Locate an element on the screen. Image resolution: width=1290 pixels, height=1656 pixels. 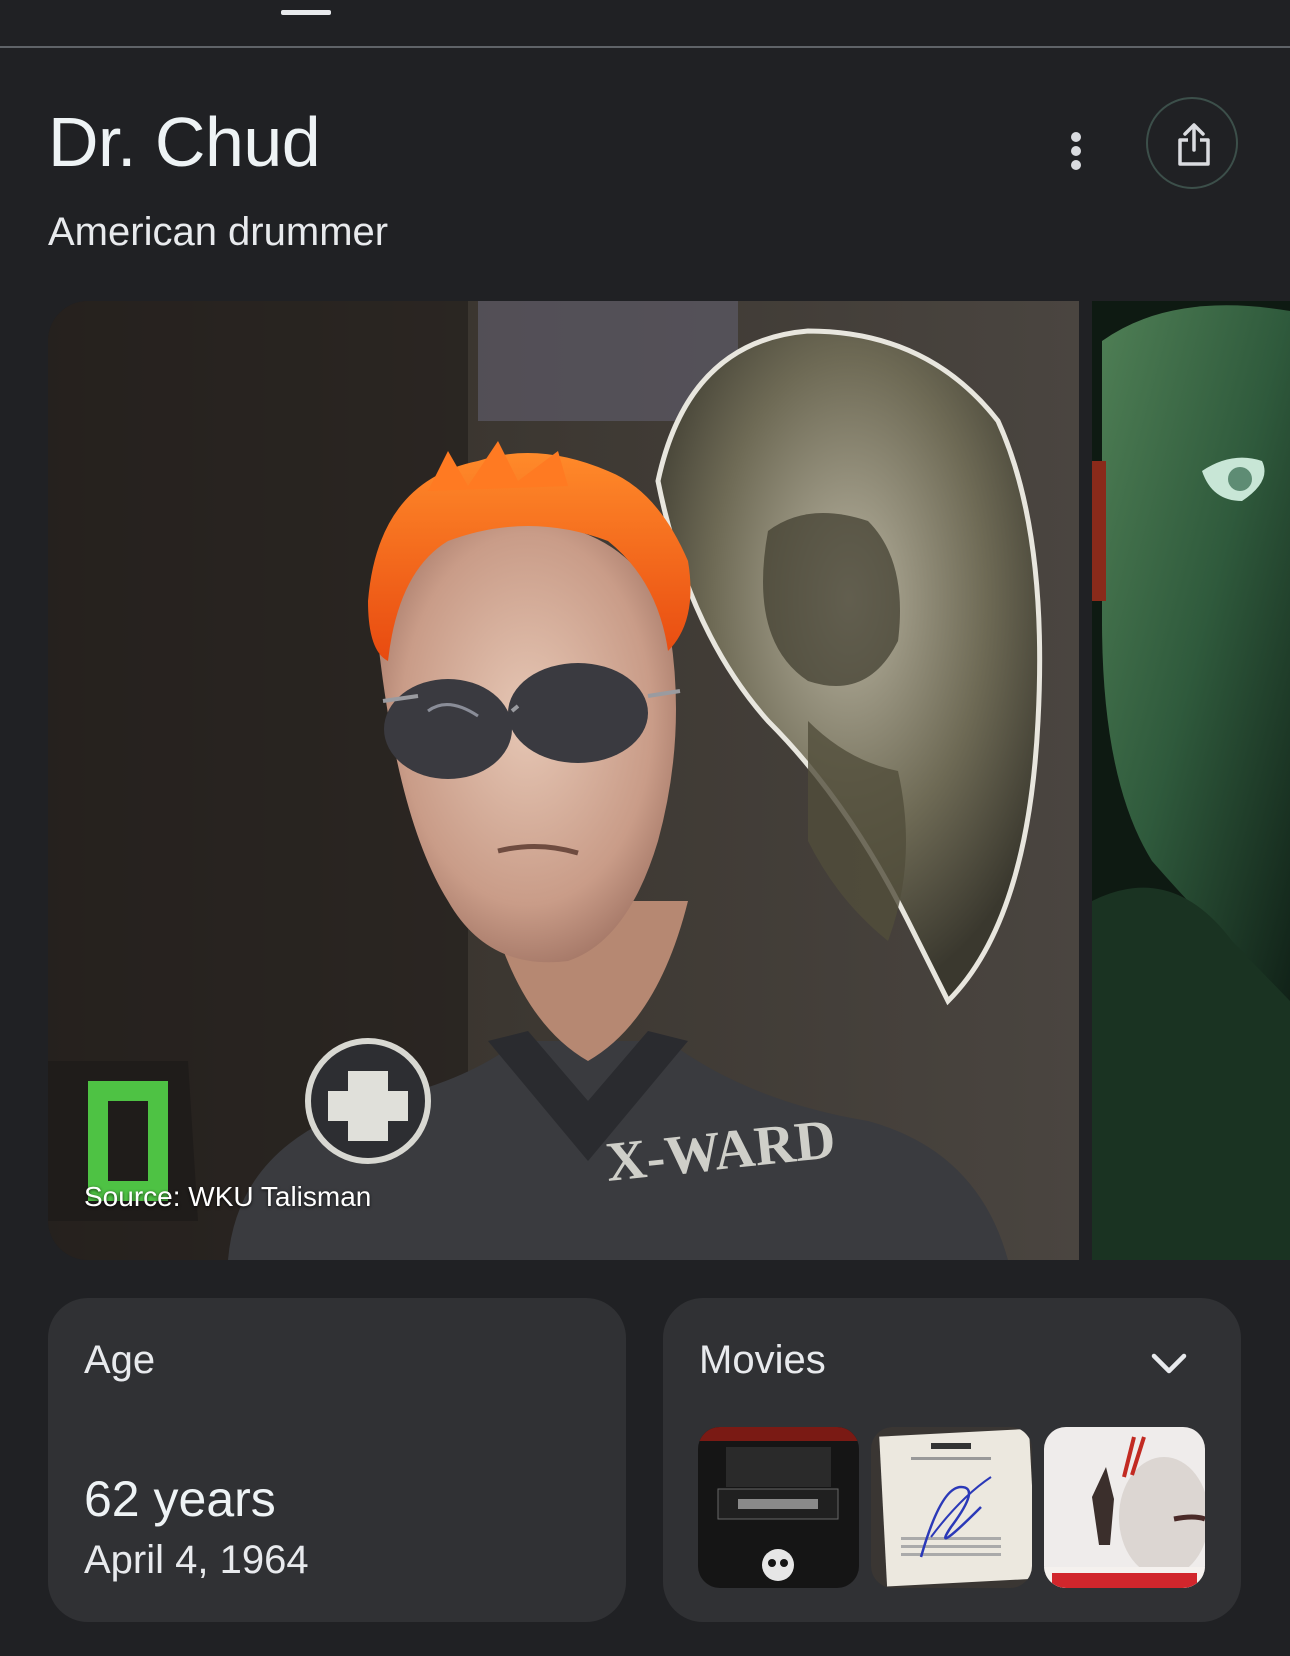
share-button is located at coordinates (1192, 143).